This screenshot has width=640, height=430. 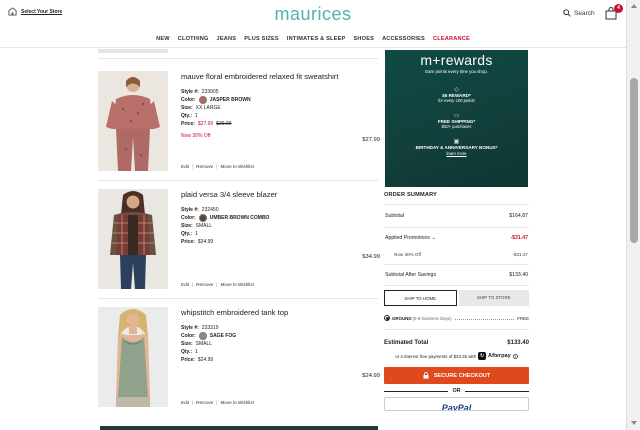 I want to click on afterpay-brand: Afterpay, so click(x=499, y=356).